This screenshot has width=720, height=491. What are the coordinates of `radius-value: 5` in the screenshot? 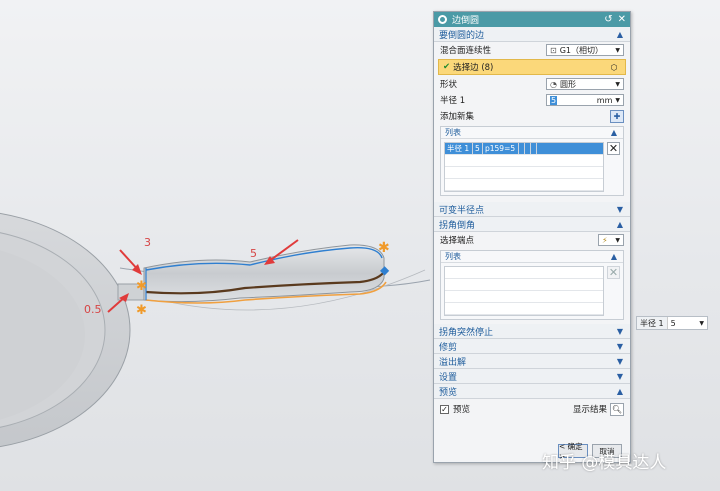 It's located at (554, 100).